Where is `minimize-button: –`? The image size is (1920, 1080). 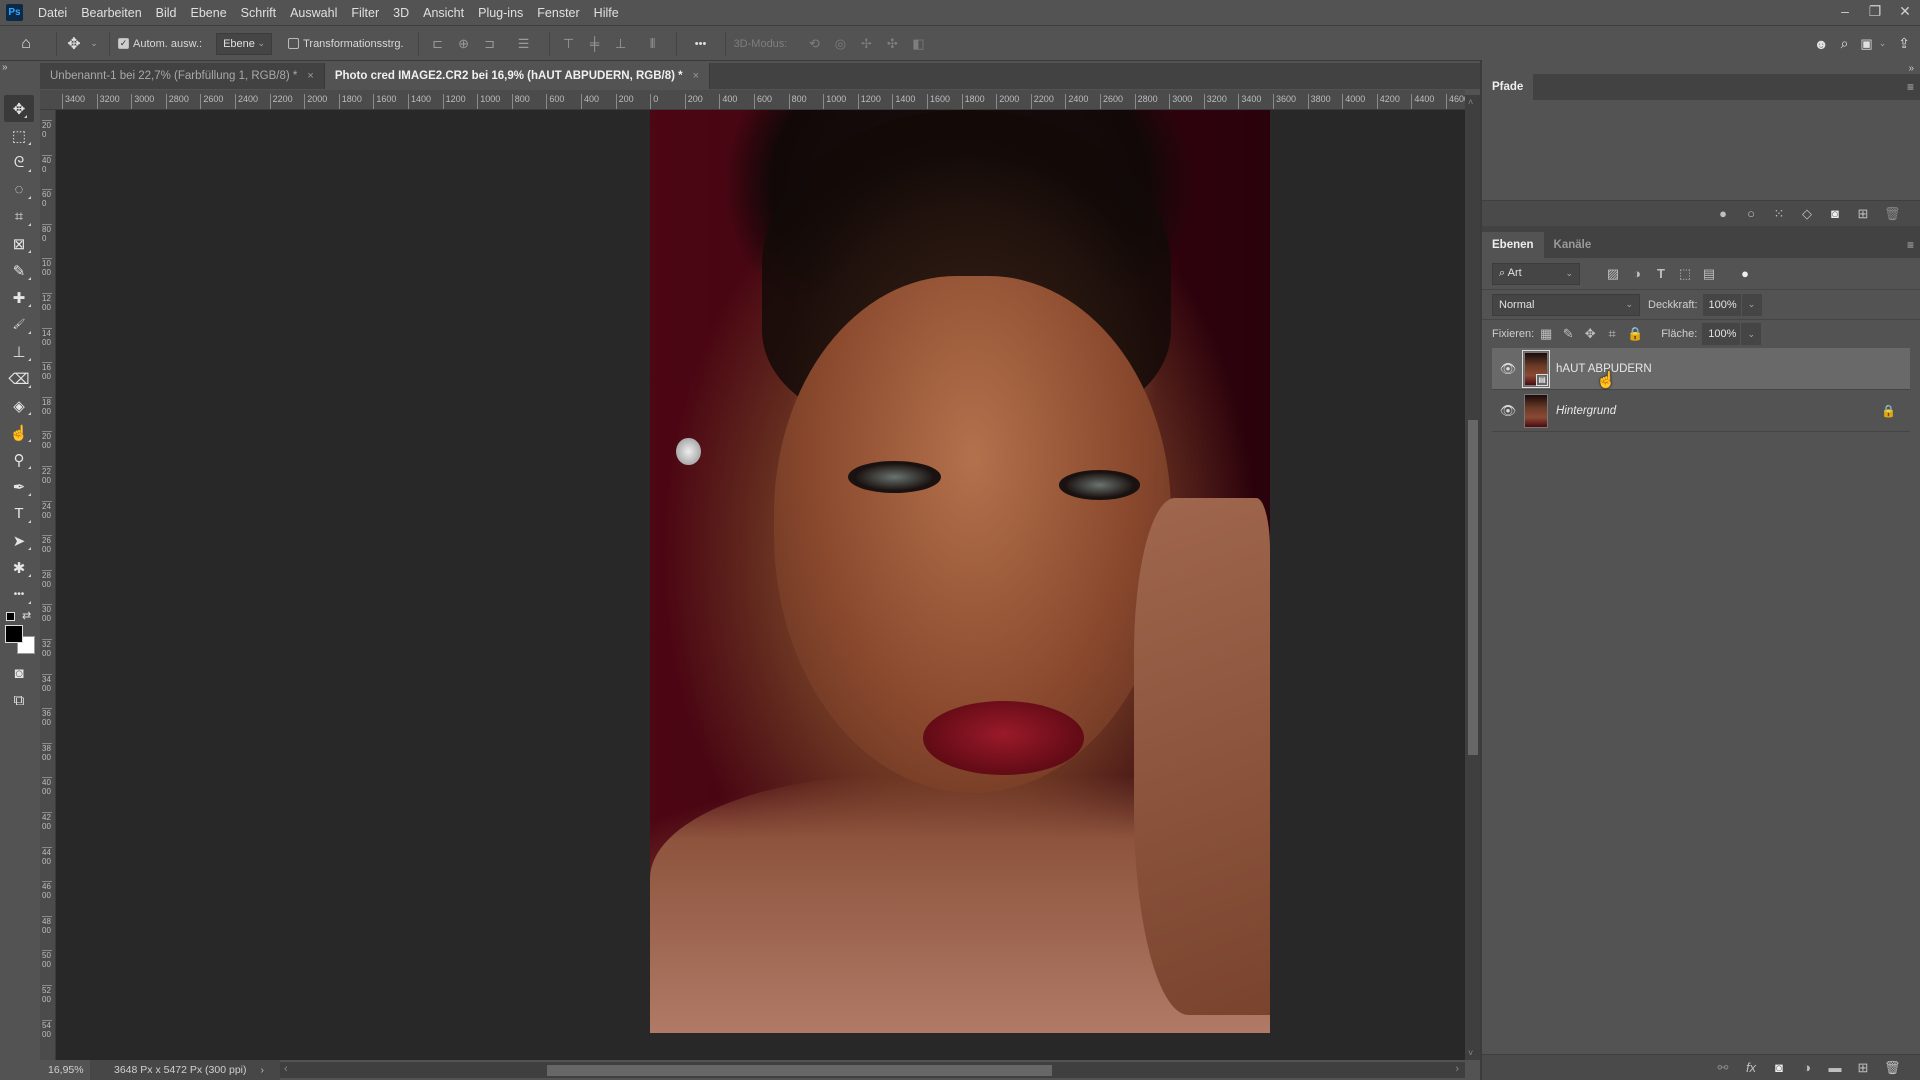 minimize-button: – is located at coordinates (1845, 11).